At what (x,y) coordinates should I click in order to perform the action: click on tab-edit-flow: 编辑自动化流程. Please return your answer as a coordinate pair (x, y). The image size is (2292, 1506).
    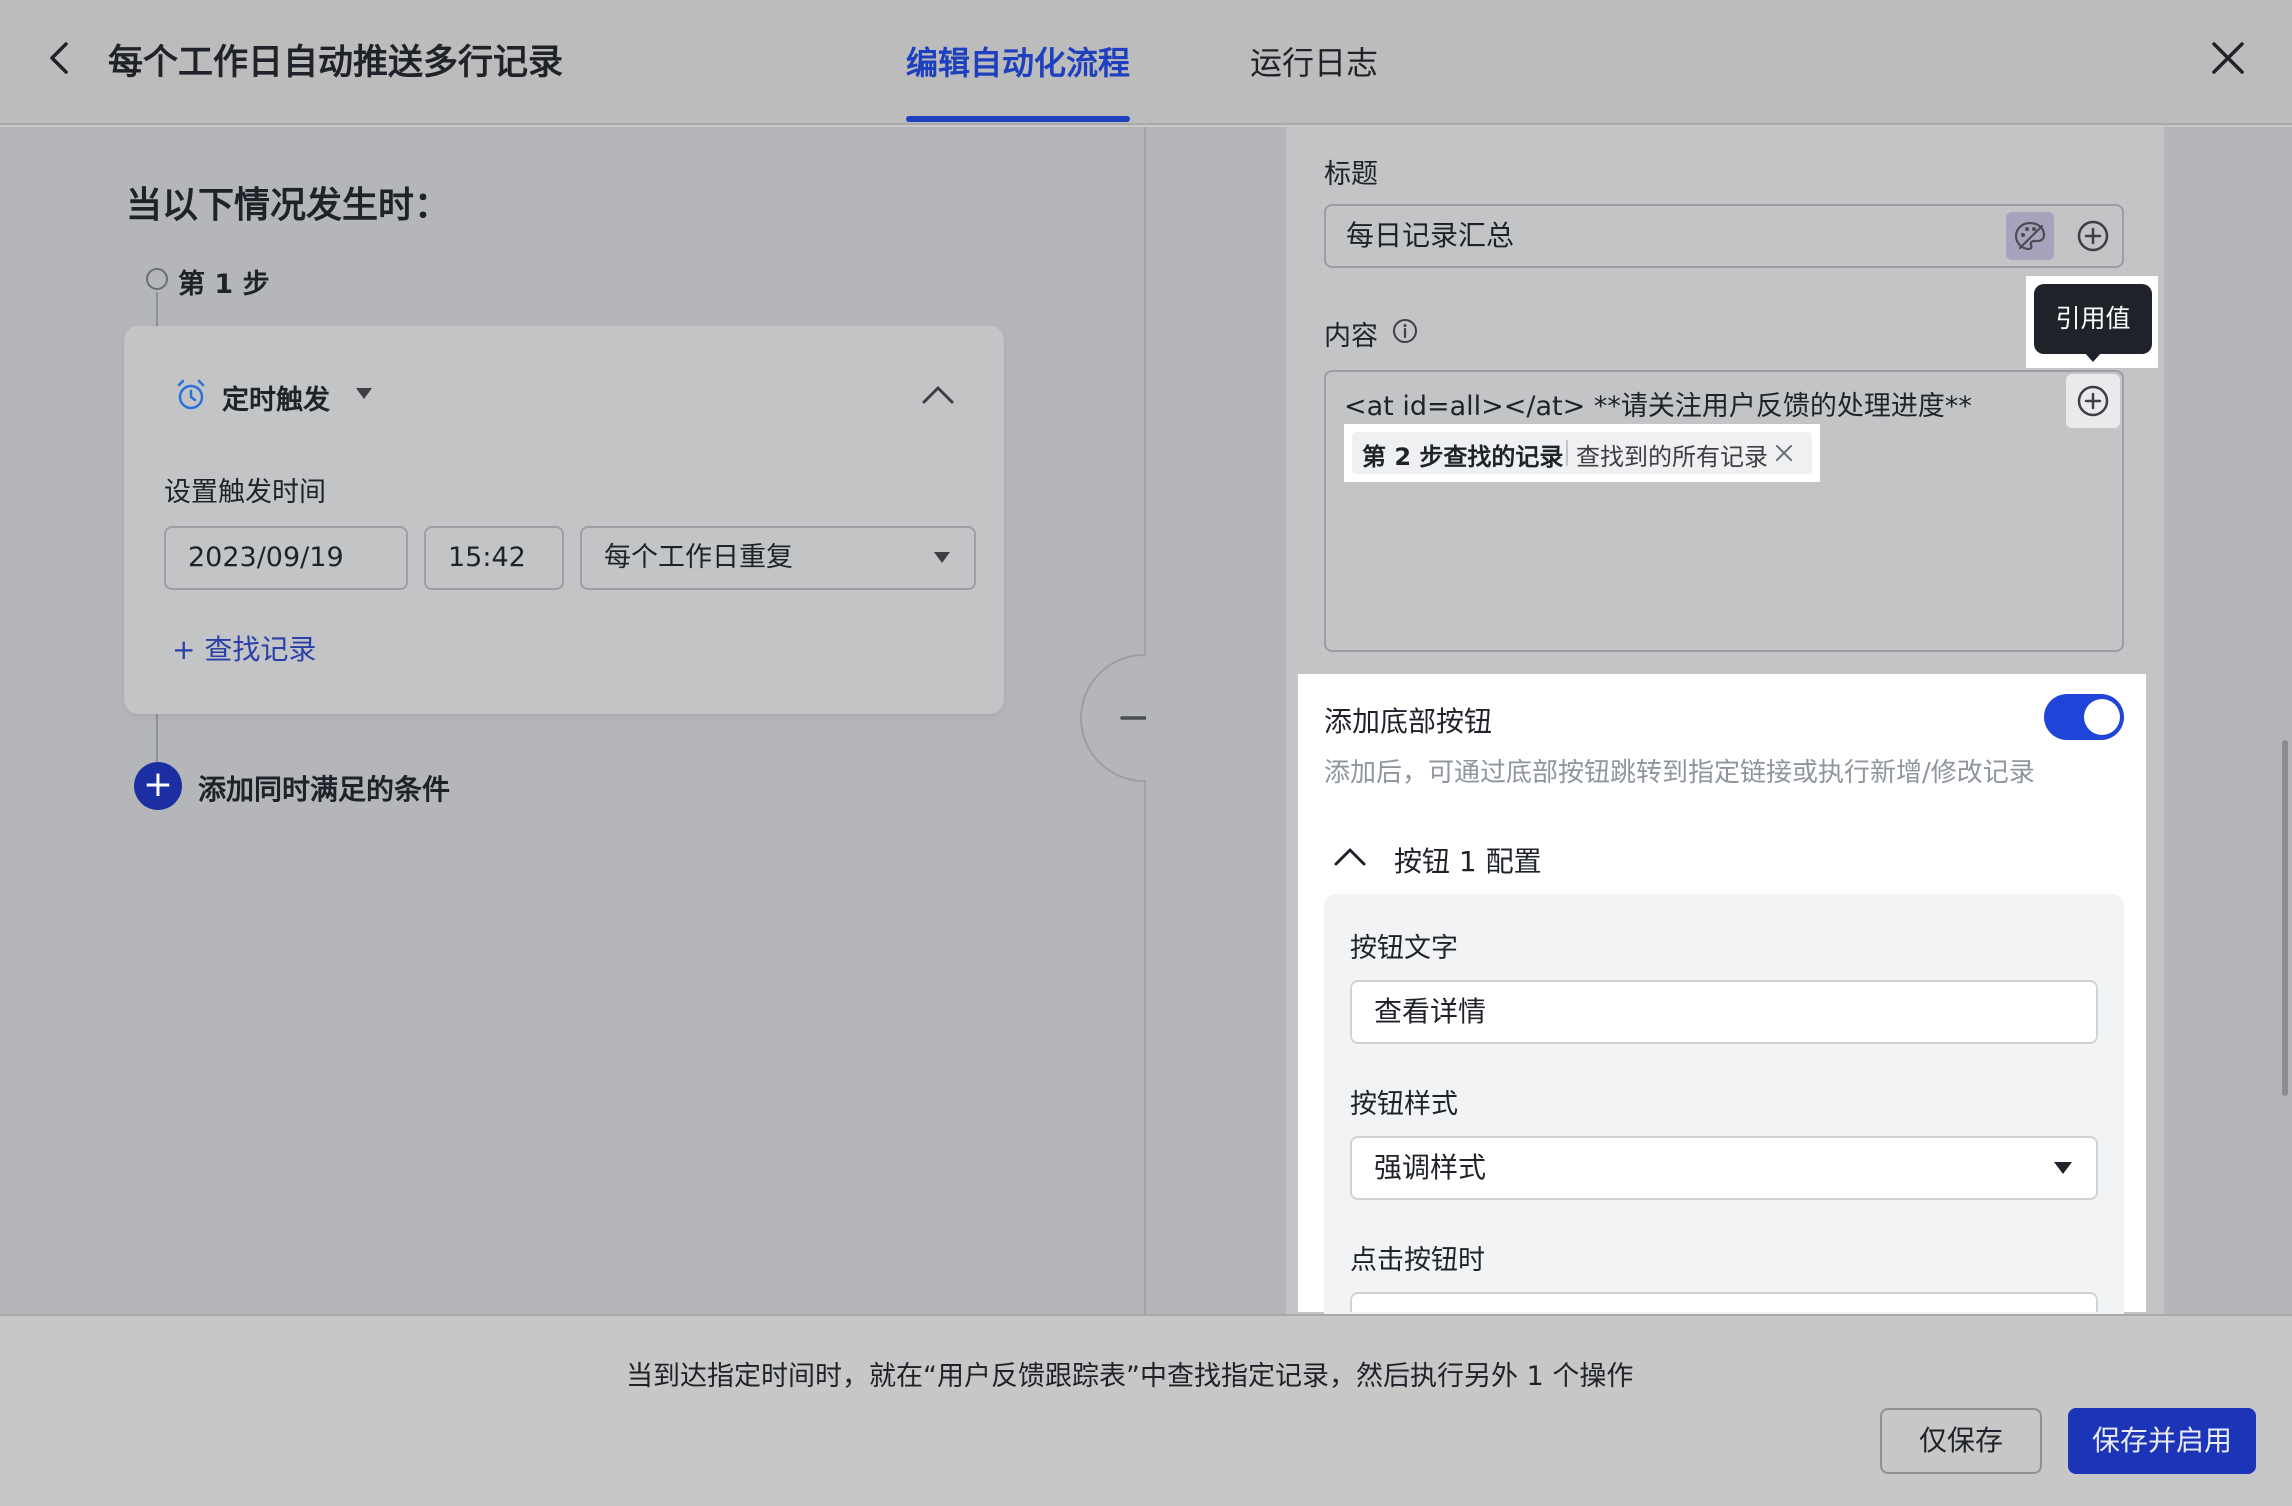
    Looking at the image, I should click on (1018, 61).